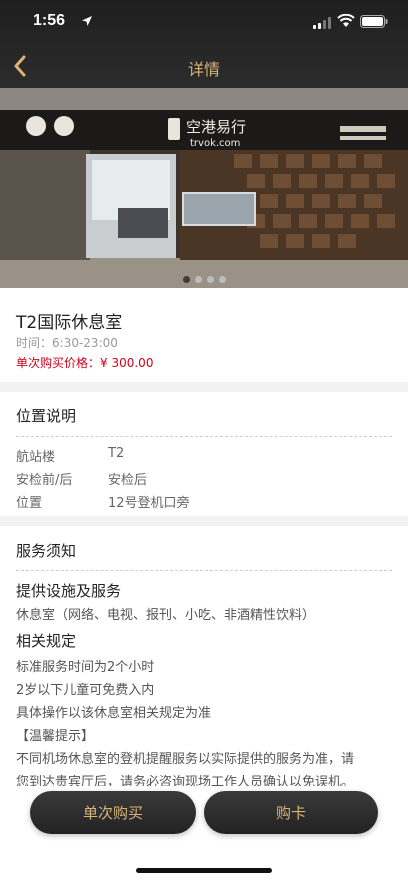 The height and width of the screenshot is (883, 408). What do you see at coordinates (204, 22) in the screenshot?
I see `status-bar: 1:56` at bounding box center [204, 22].